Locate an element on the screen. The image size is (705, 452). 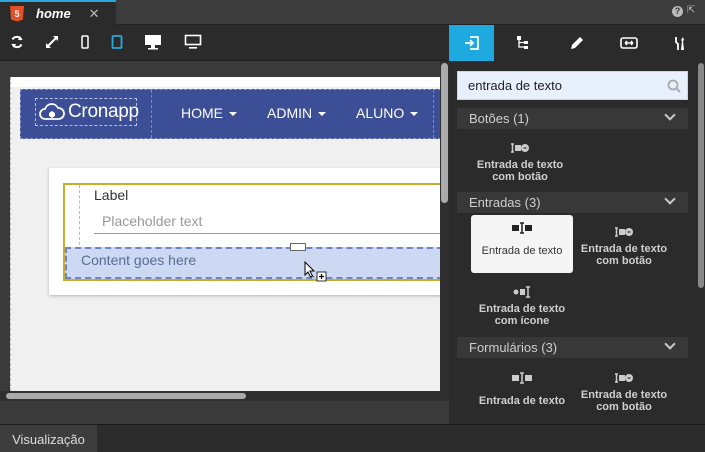
panel-tabs is located at coordinates (577, 43).